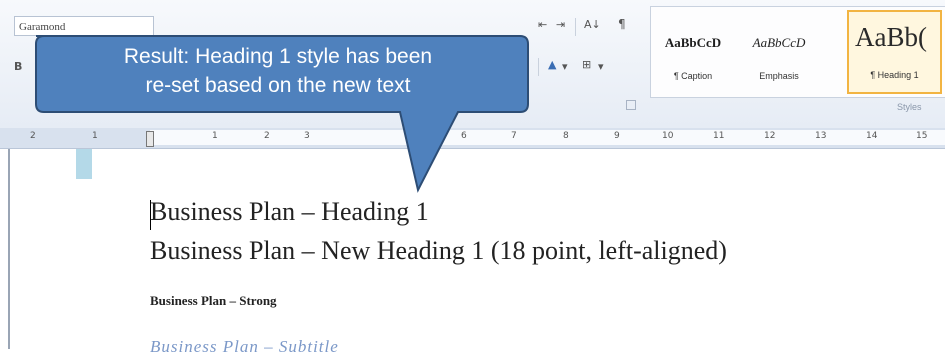 The image size is (945, 357). What do you see at coordinates (601, 66) in the screenshot?
I see `borders-dropdown-icon: ▾` at bounding box center [601, 66].